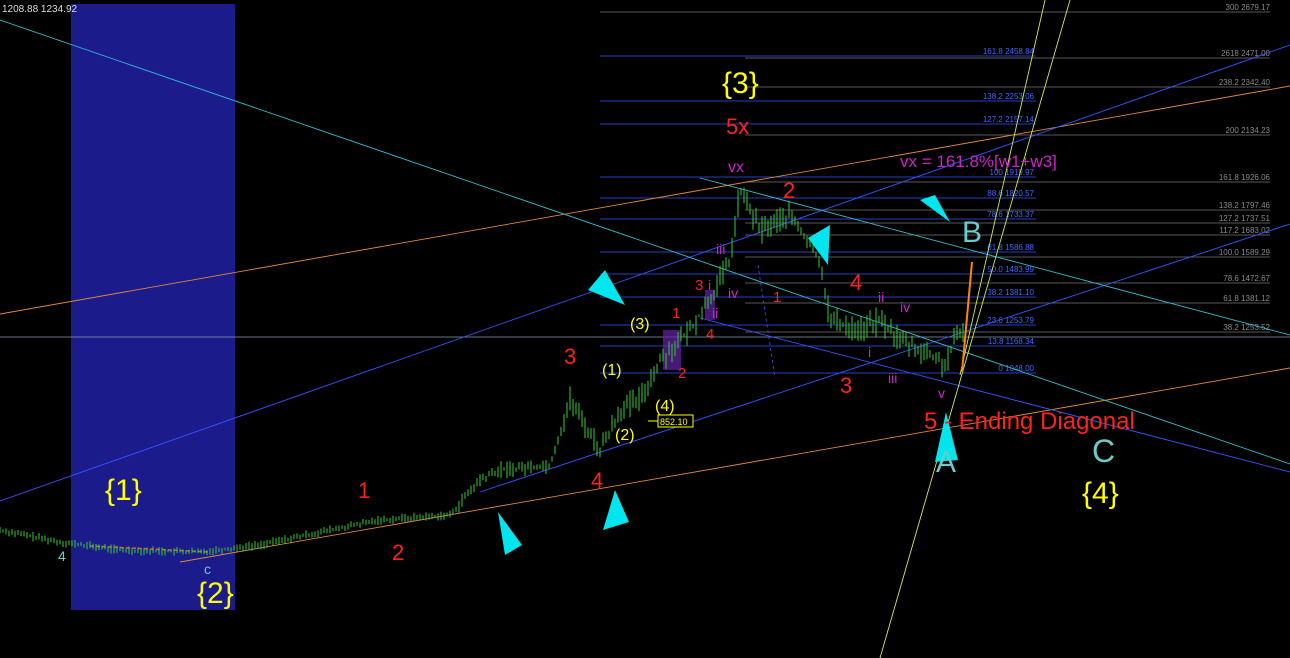 The image size is (1290, 658). I want to click on label-inner-1: (1), so click(612, 370).